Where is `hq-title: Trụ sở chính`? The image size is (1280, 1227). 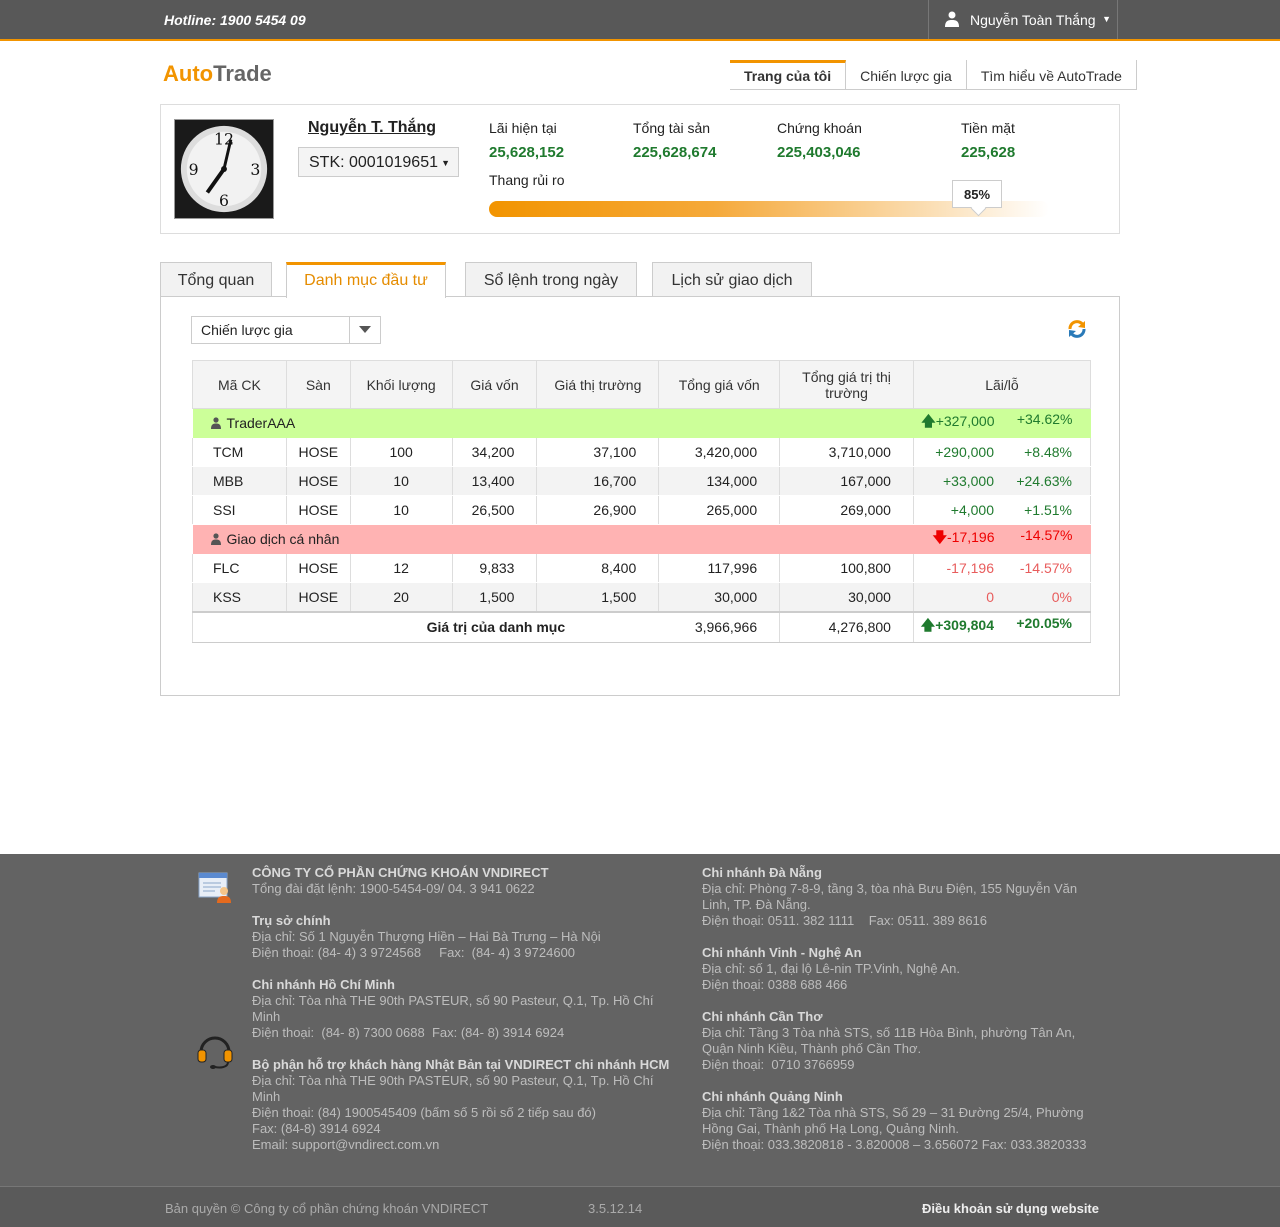
hq-title: Trụ sở chính is located at coordinates (291, 920).